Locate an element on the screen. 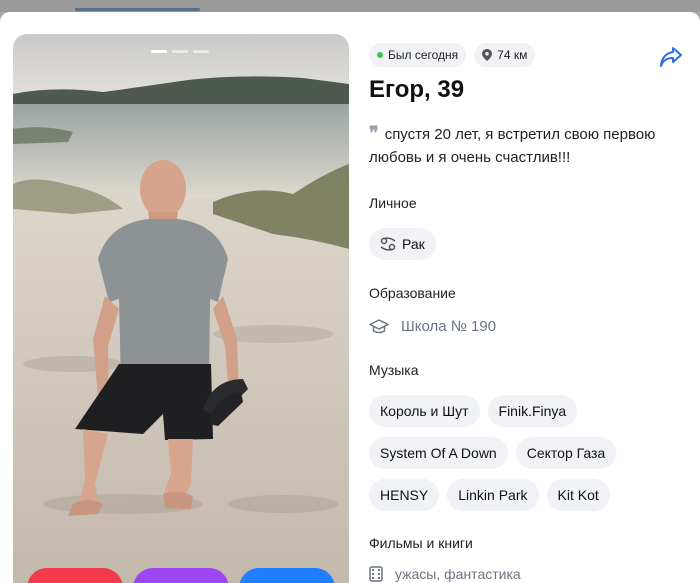 This screenshot has width=700, height=583. quote-icon: ❞ is located at coordinates (374, 133).